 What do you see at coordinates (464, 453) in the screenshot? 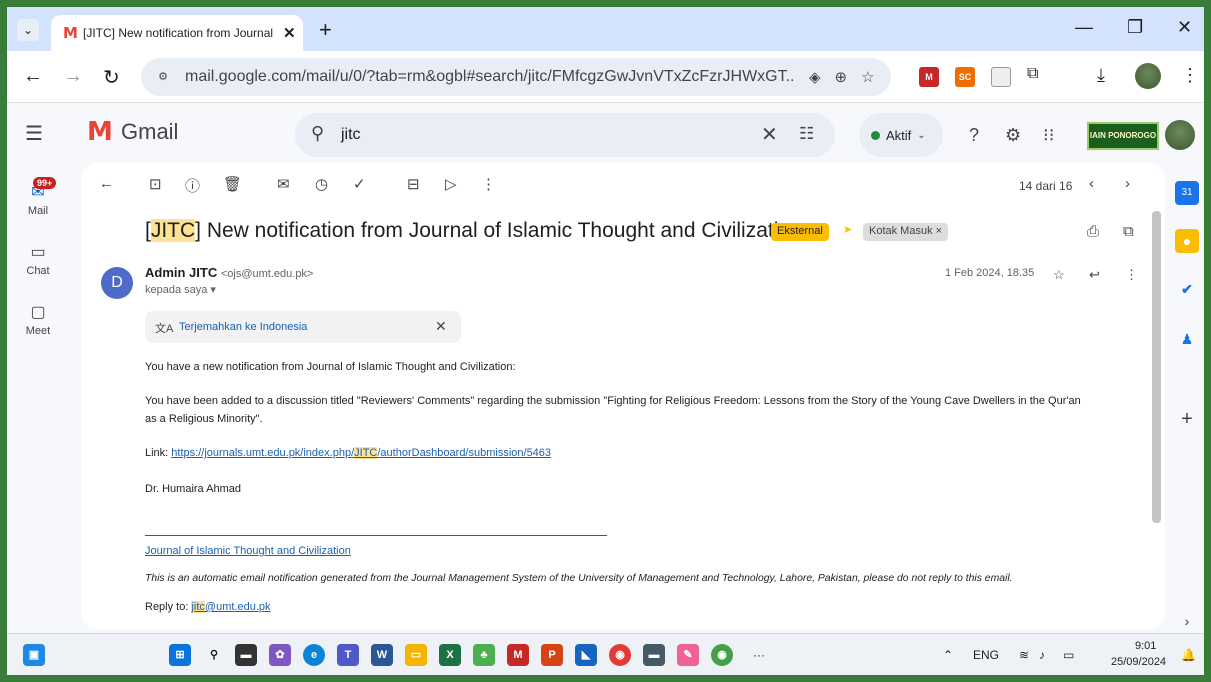
I see `link-part-2: /authorDashboard/submission/5463` at bounding box center [464, 453].